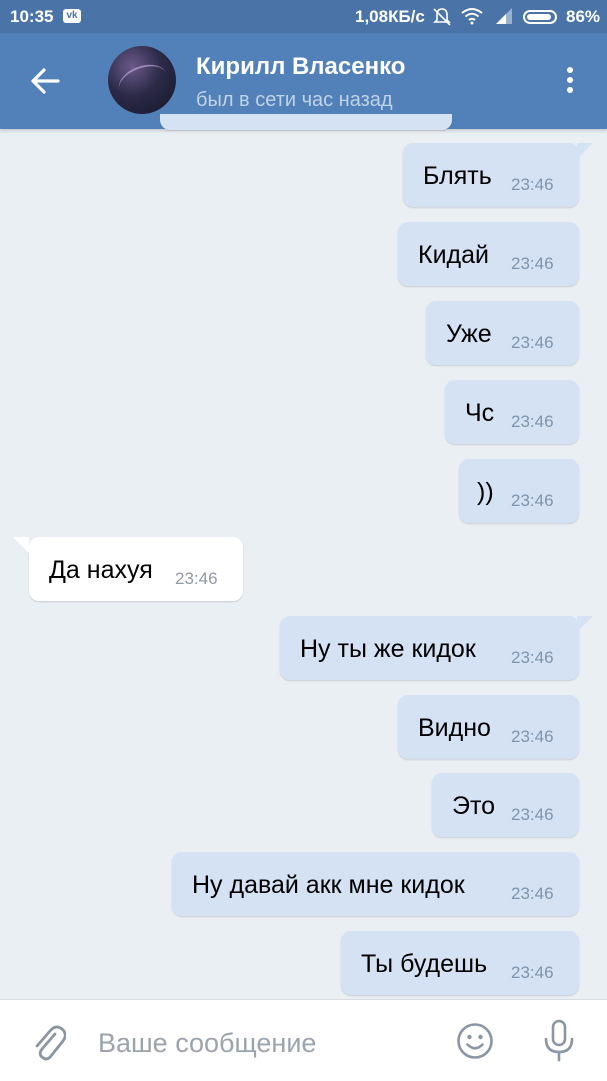  What do you see at coordinates (474, 806) in the screenshot?
I see `message-text: Это` at bounding box center [474, 806].